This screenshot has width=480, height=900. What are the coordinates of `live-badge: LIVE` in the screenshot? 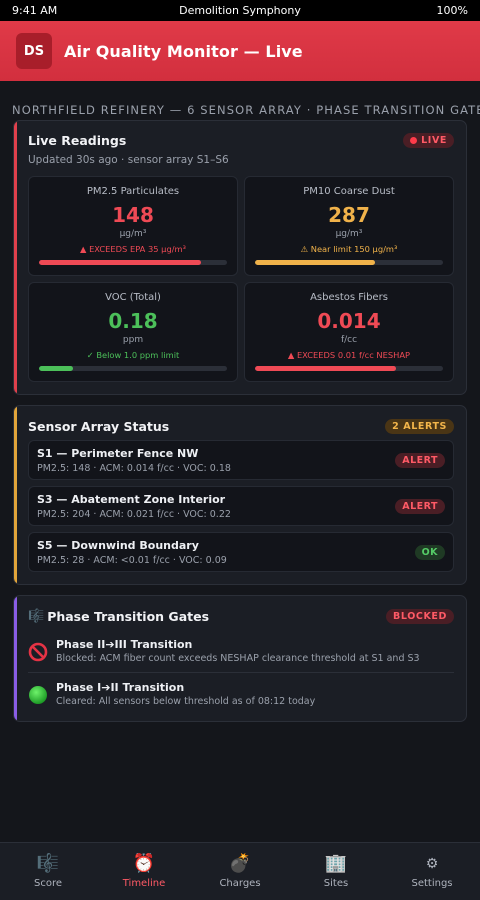 It's located at (428, 140).